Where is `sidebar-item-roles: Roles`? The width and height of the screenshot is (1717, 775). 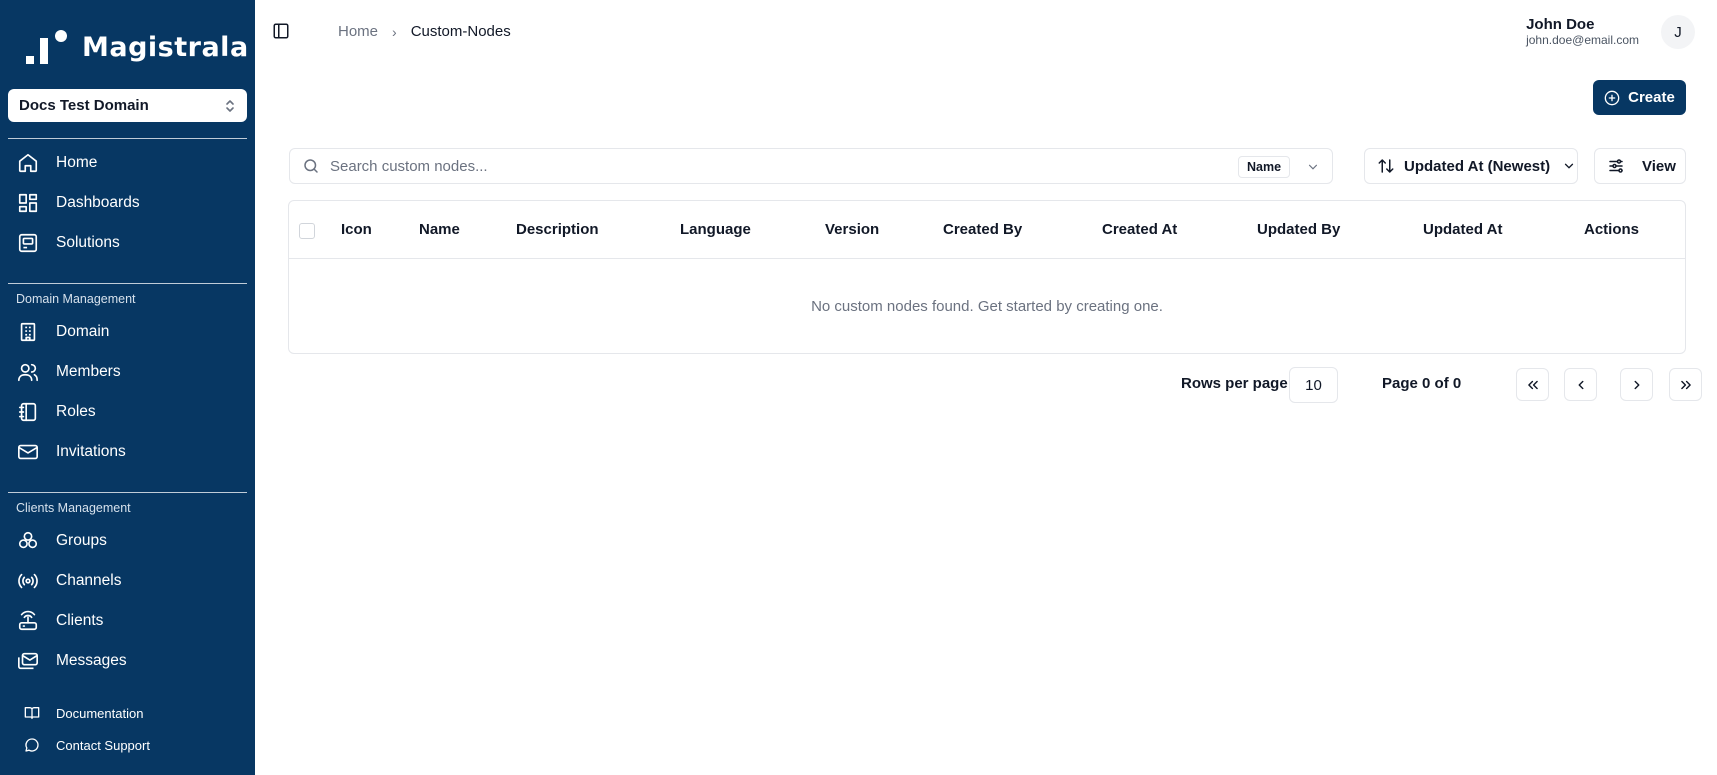
sidebar-item-roles: Roles is located at coordinates (127, 412).